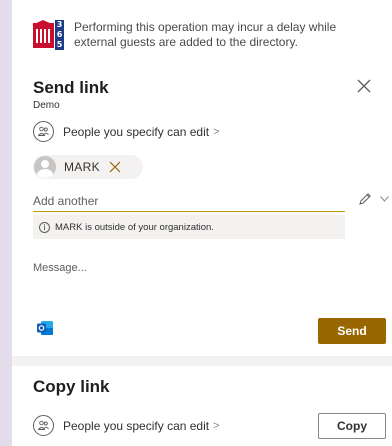  What do you see at coordinates (44, 227) in the screenshot?
I see `info-icon: i` at bounding box center [44, 227].